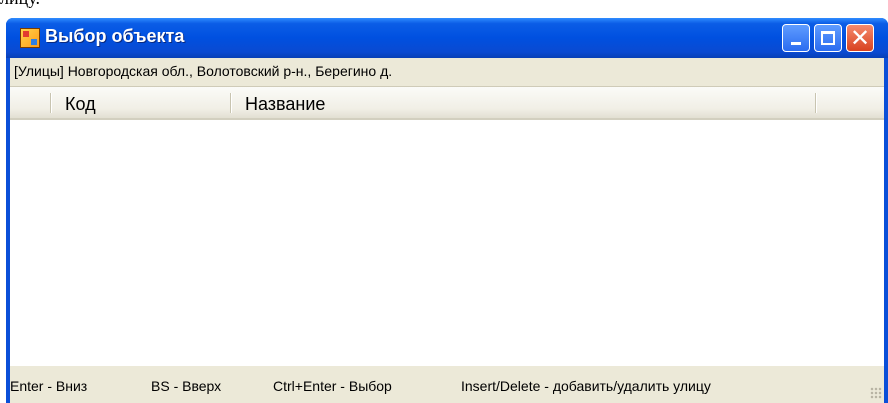 The image size is (888, 403). I want to click on close-button: ✕, so click(860, 38).